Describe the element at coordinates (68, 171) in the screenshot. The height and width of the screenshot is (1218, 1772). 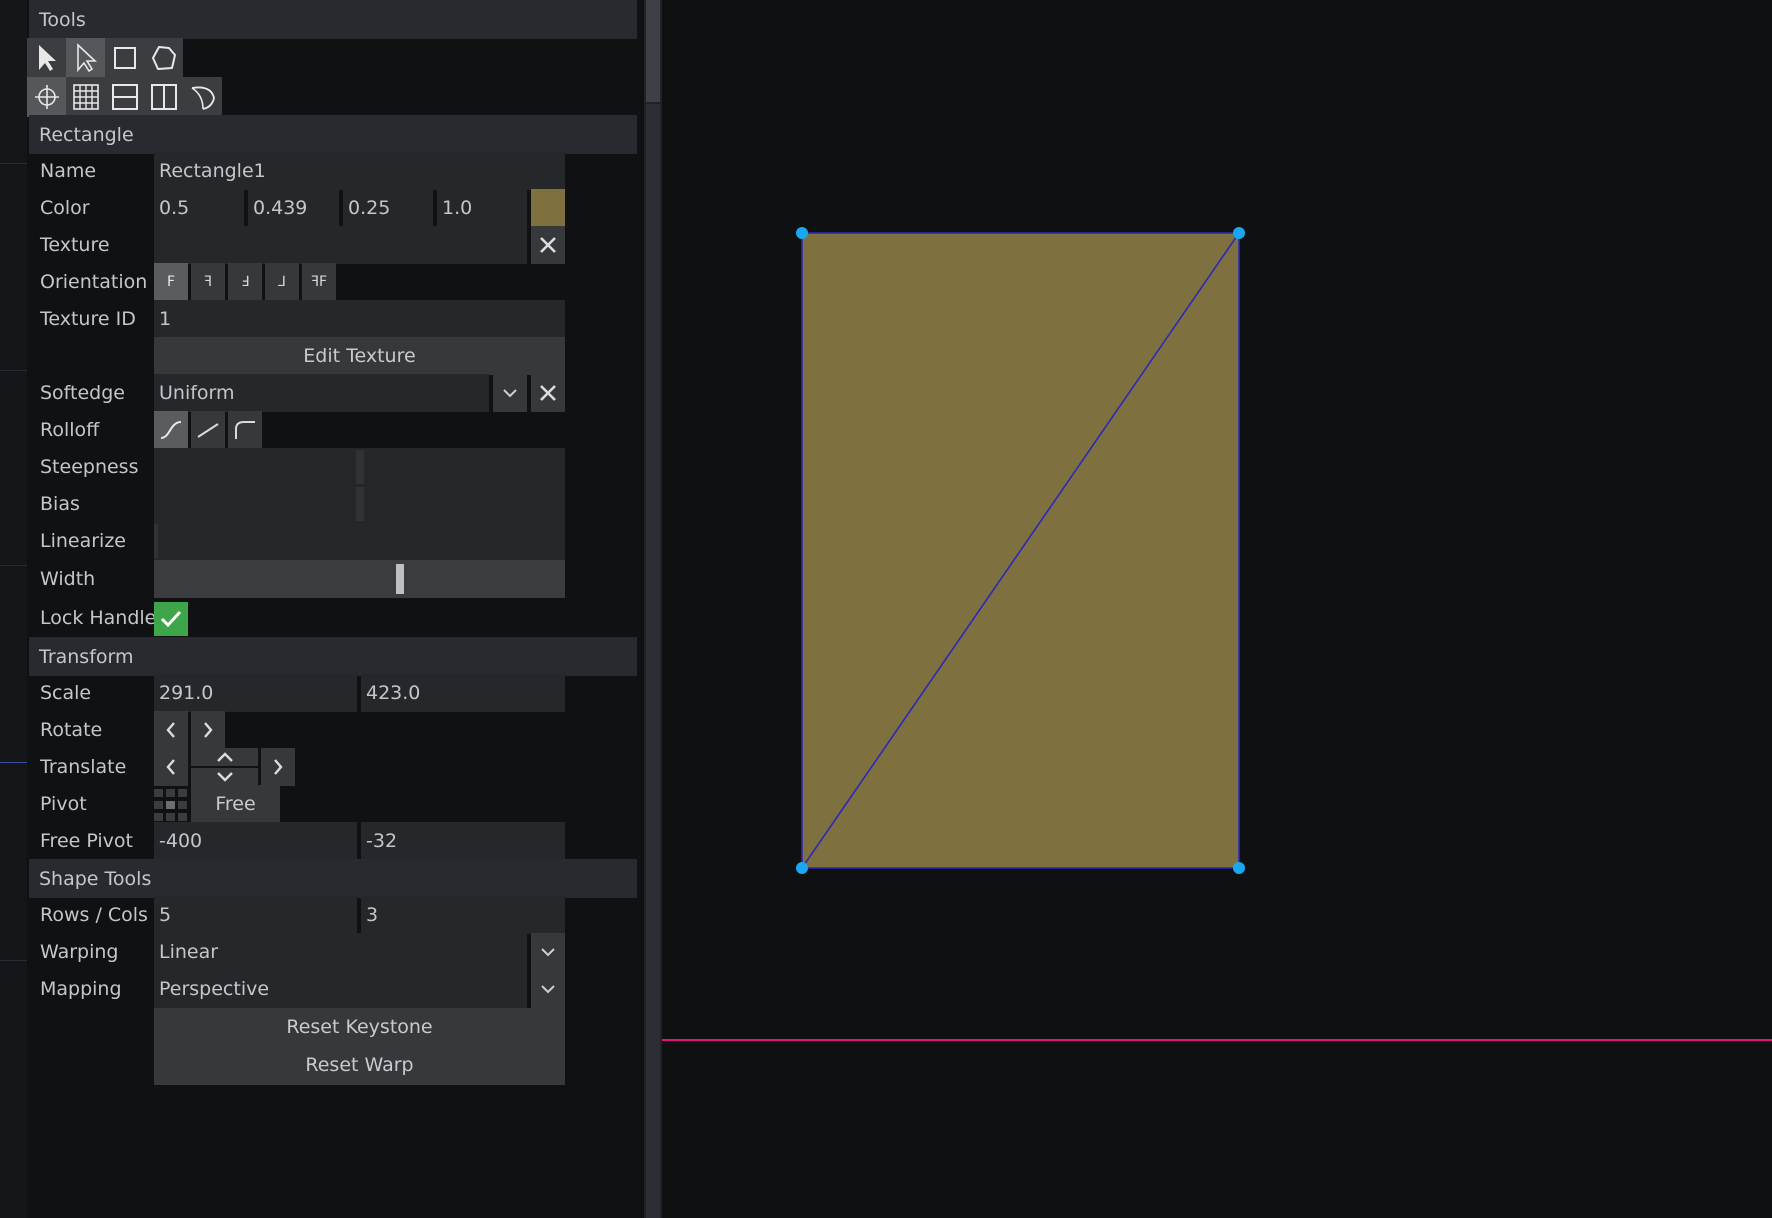
I see `name-label: Name` at that location.